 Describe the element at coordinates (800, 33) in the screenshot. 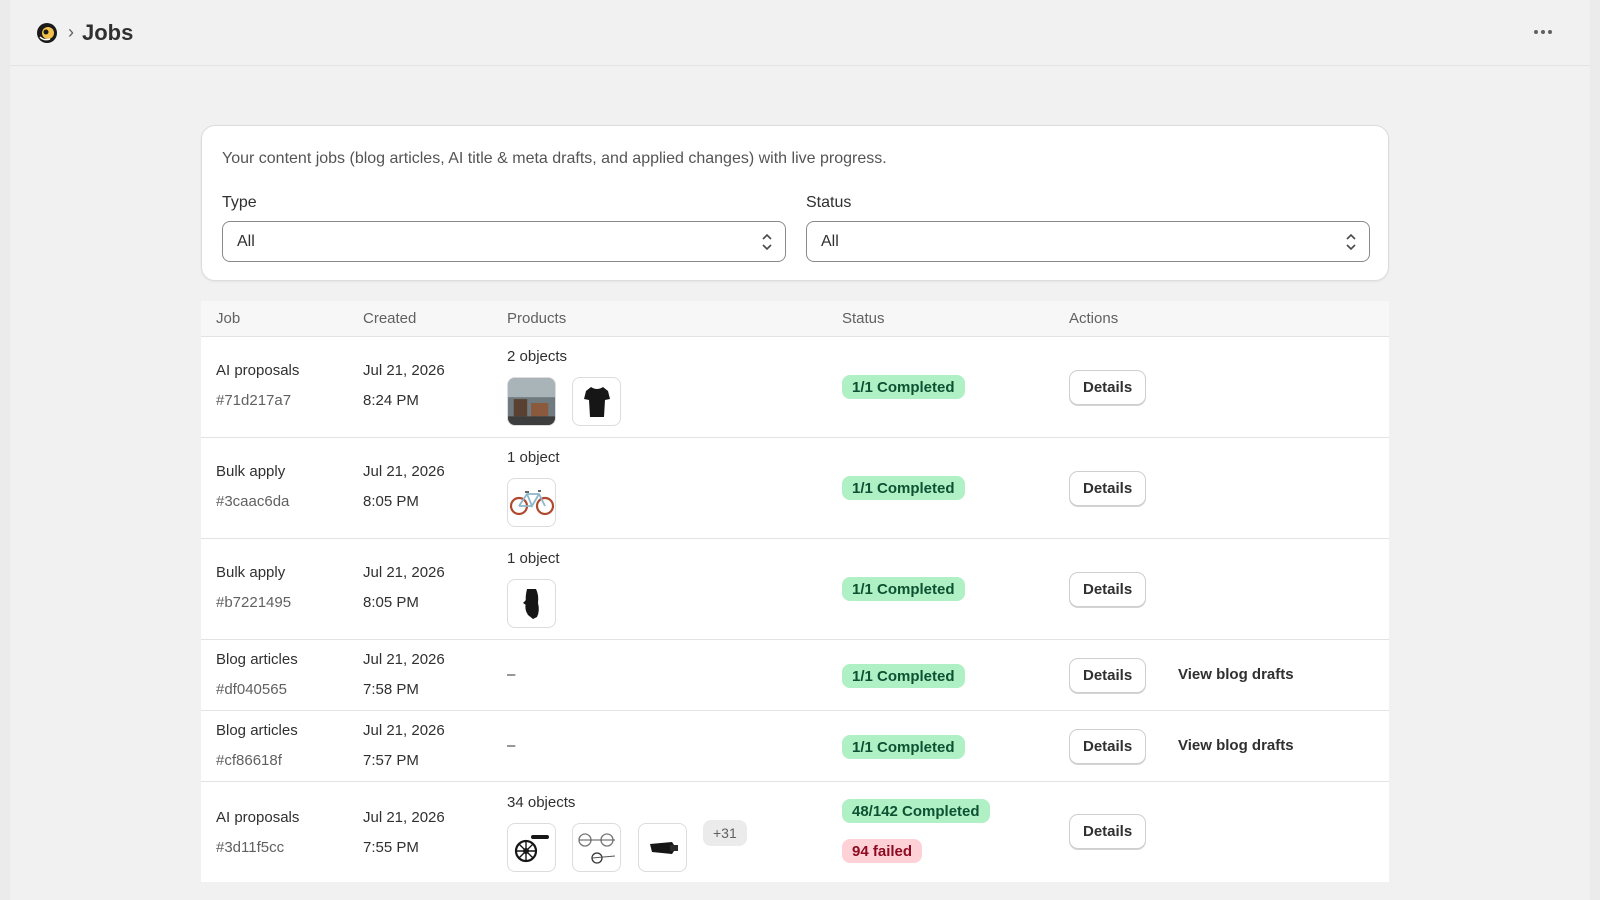

I see `top-bar: › Jobs` at that location.